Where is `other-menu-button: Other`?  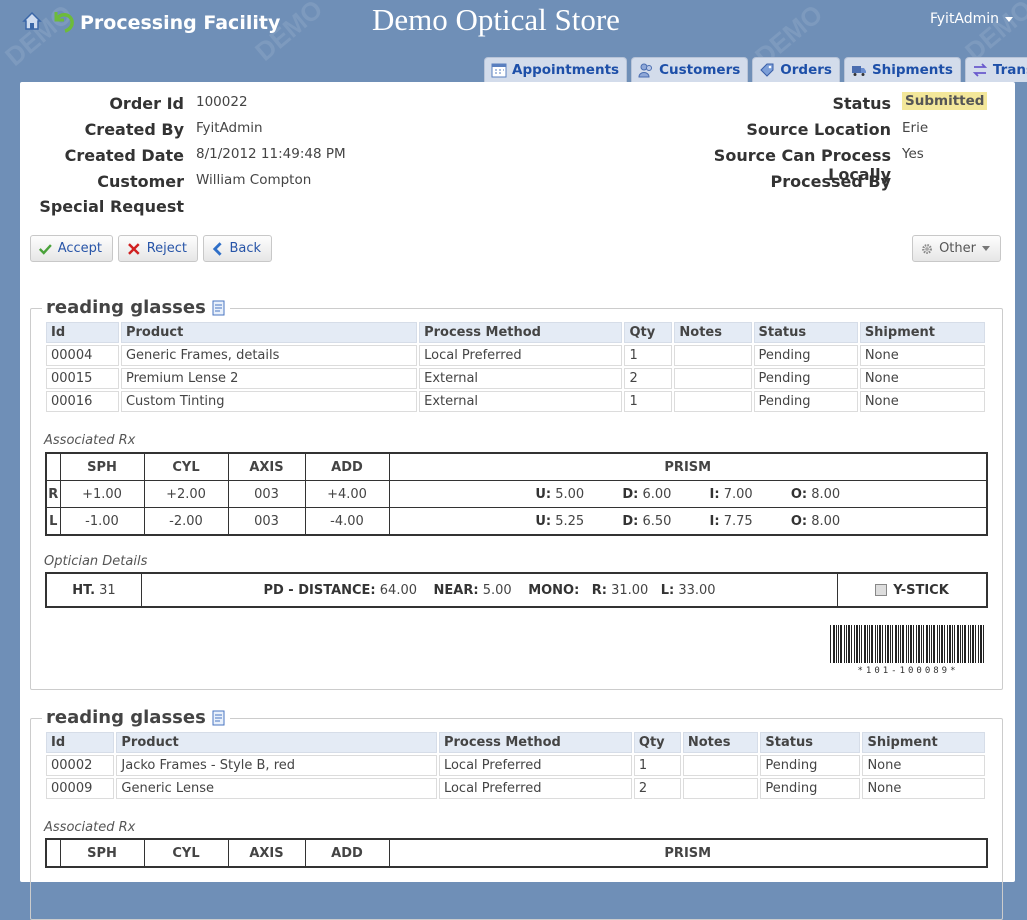 other-menu-button: Other is located at coordinates (956, 248).